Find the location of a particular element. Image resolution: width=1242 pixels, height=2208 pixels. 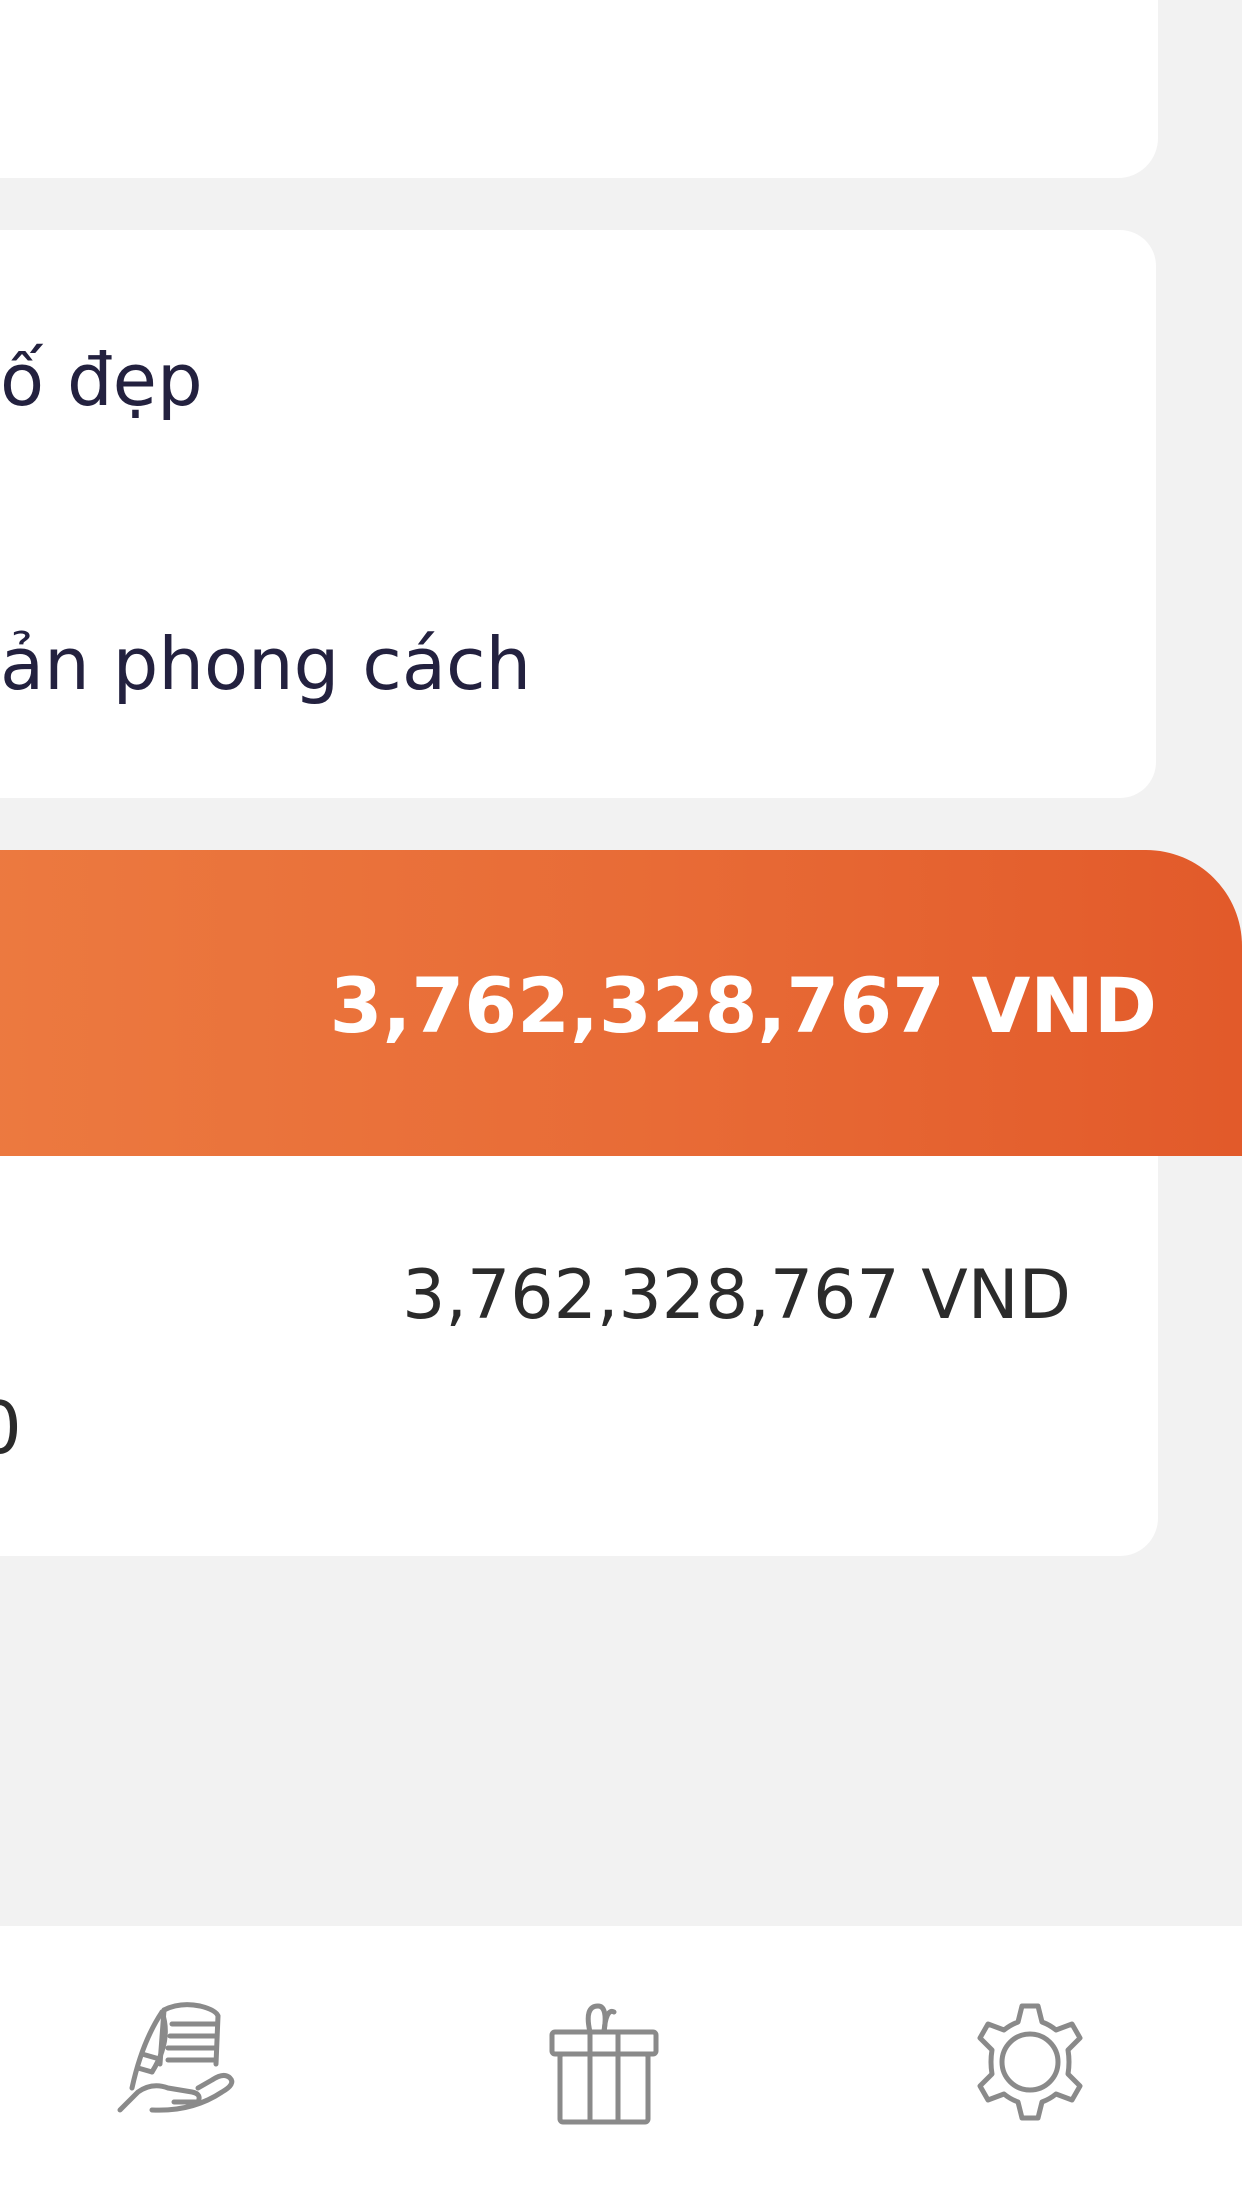

nav-item-settings is located at coordinates (1030, 2067).